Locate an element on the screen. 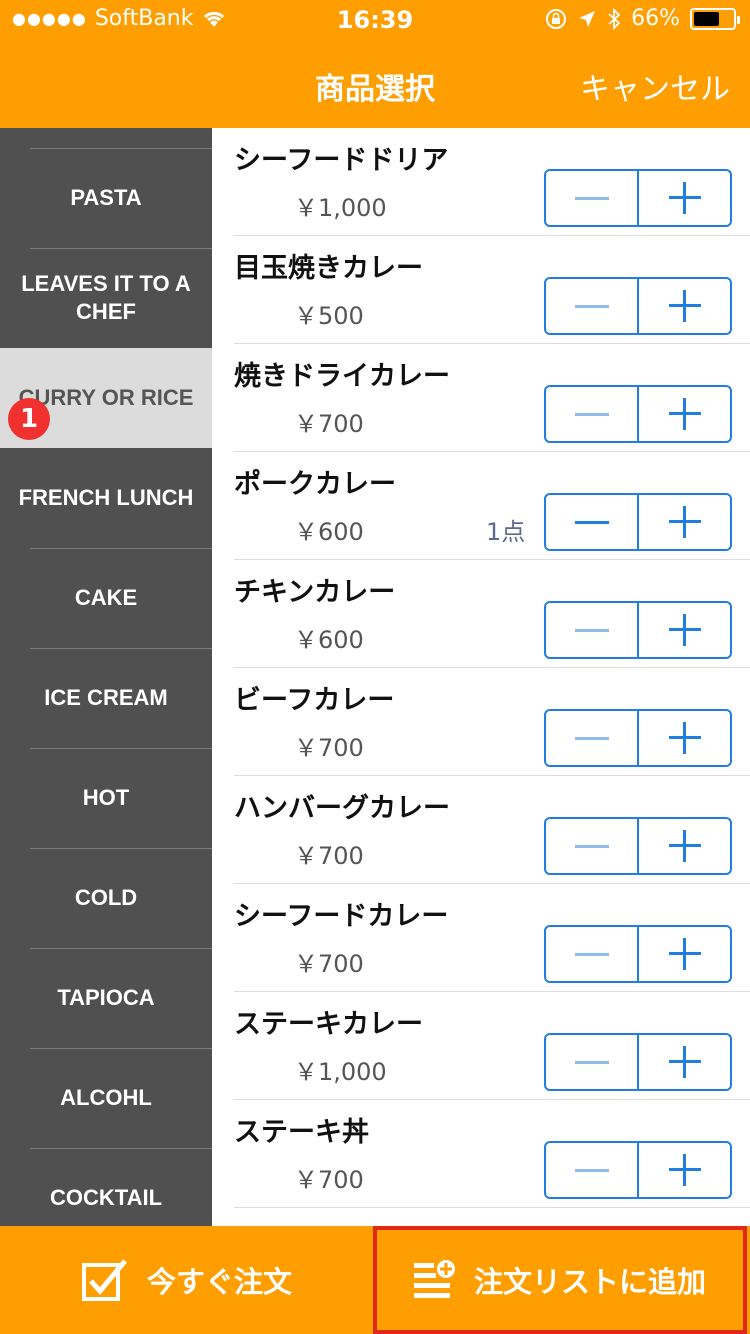 The image size is (750, 1334). list-item: シーフードカレー ￥700 is located at coordinates (481, 938).